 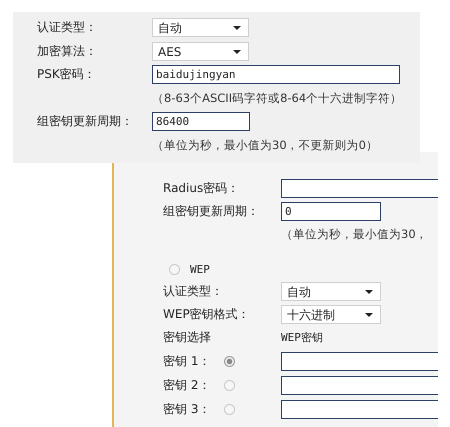 What do you see at coordinates (201, 188) in the screenshot?
I see `field-label: Radius密码：` at bounding box center [201, 188].